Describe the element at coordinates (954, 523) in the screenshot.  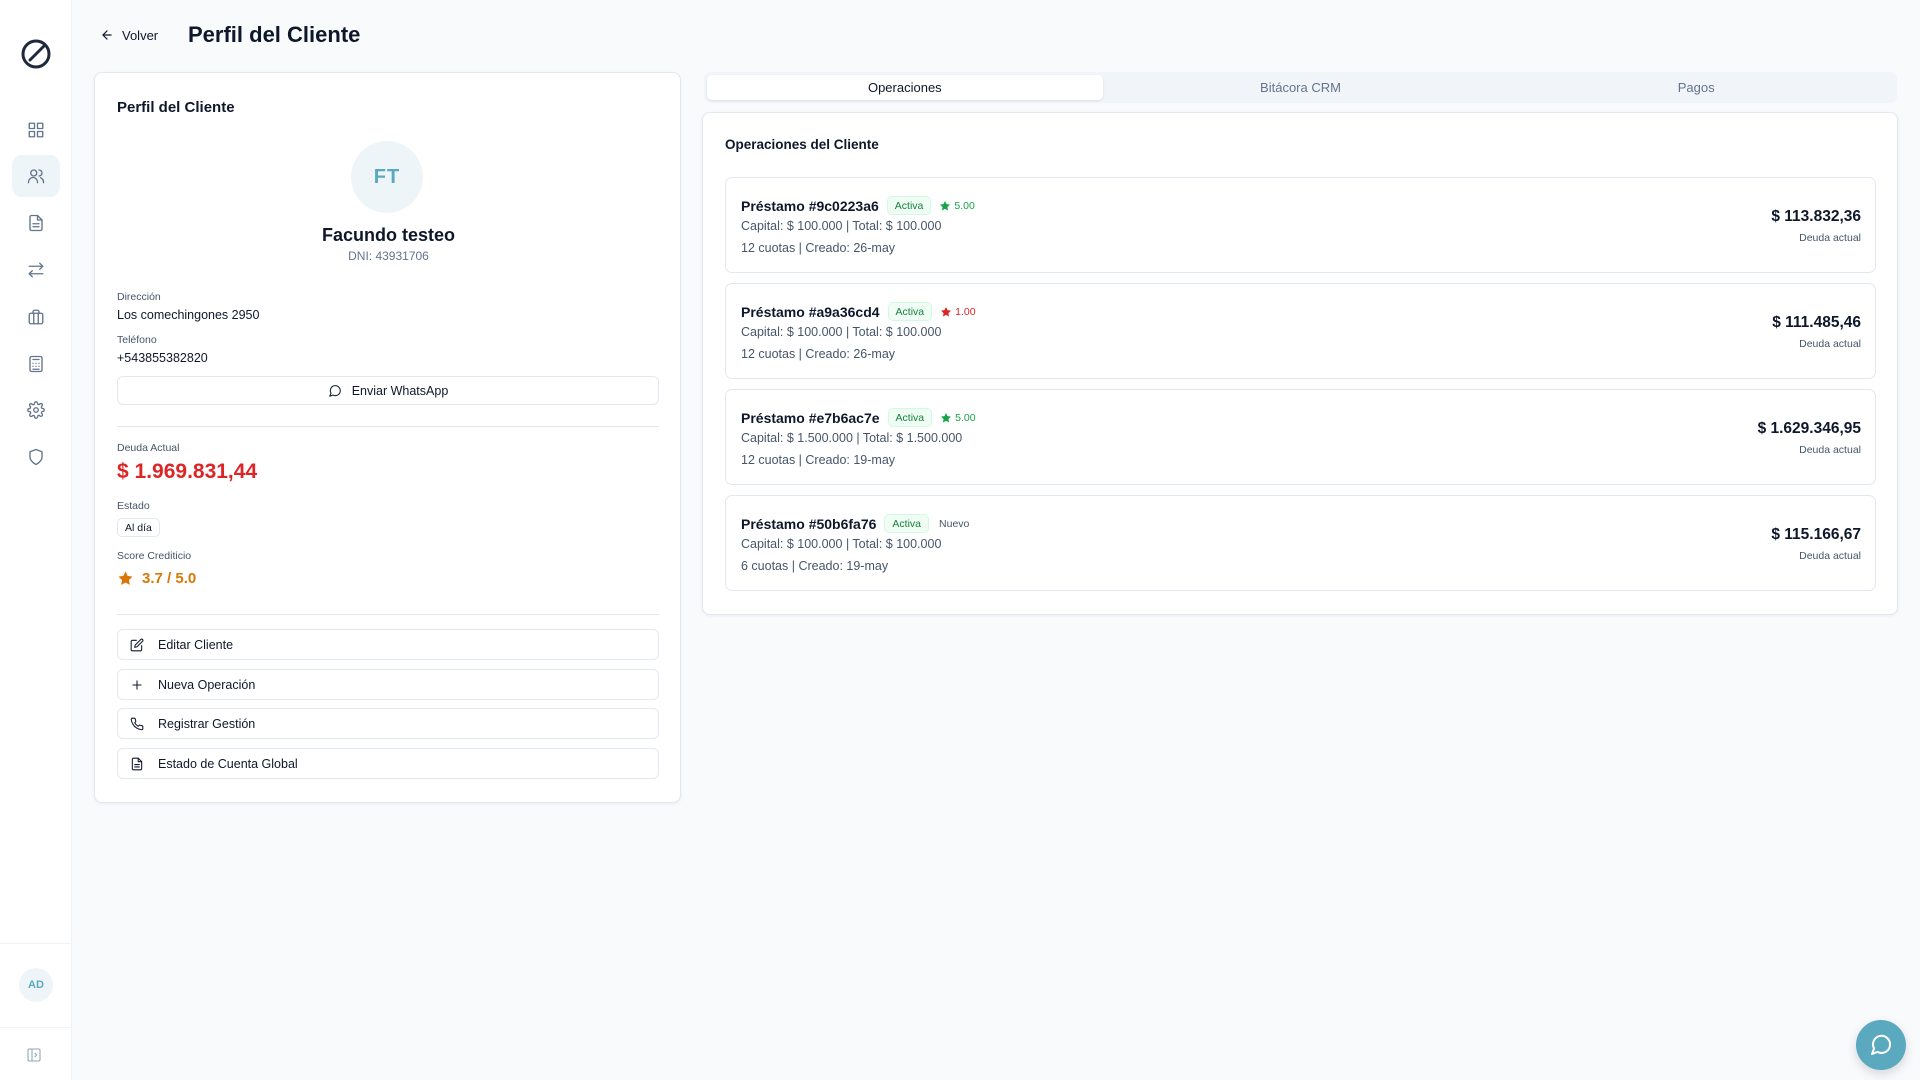
I see `new-tag: Nuevo` at that location.